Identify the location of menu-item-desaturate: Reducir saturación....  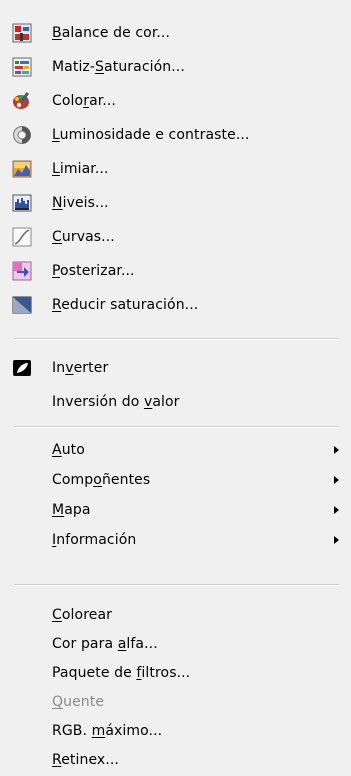
(175, 305).